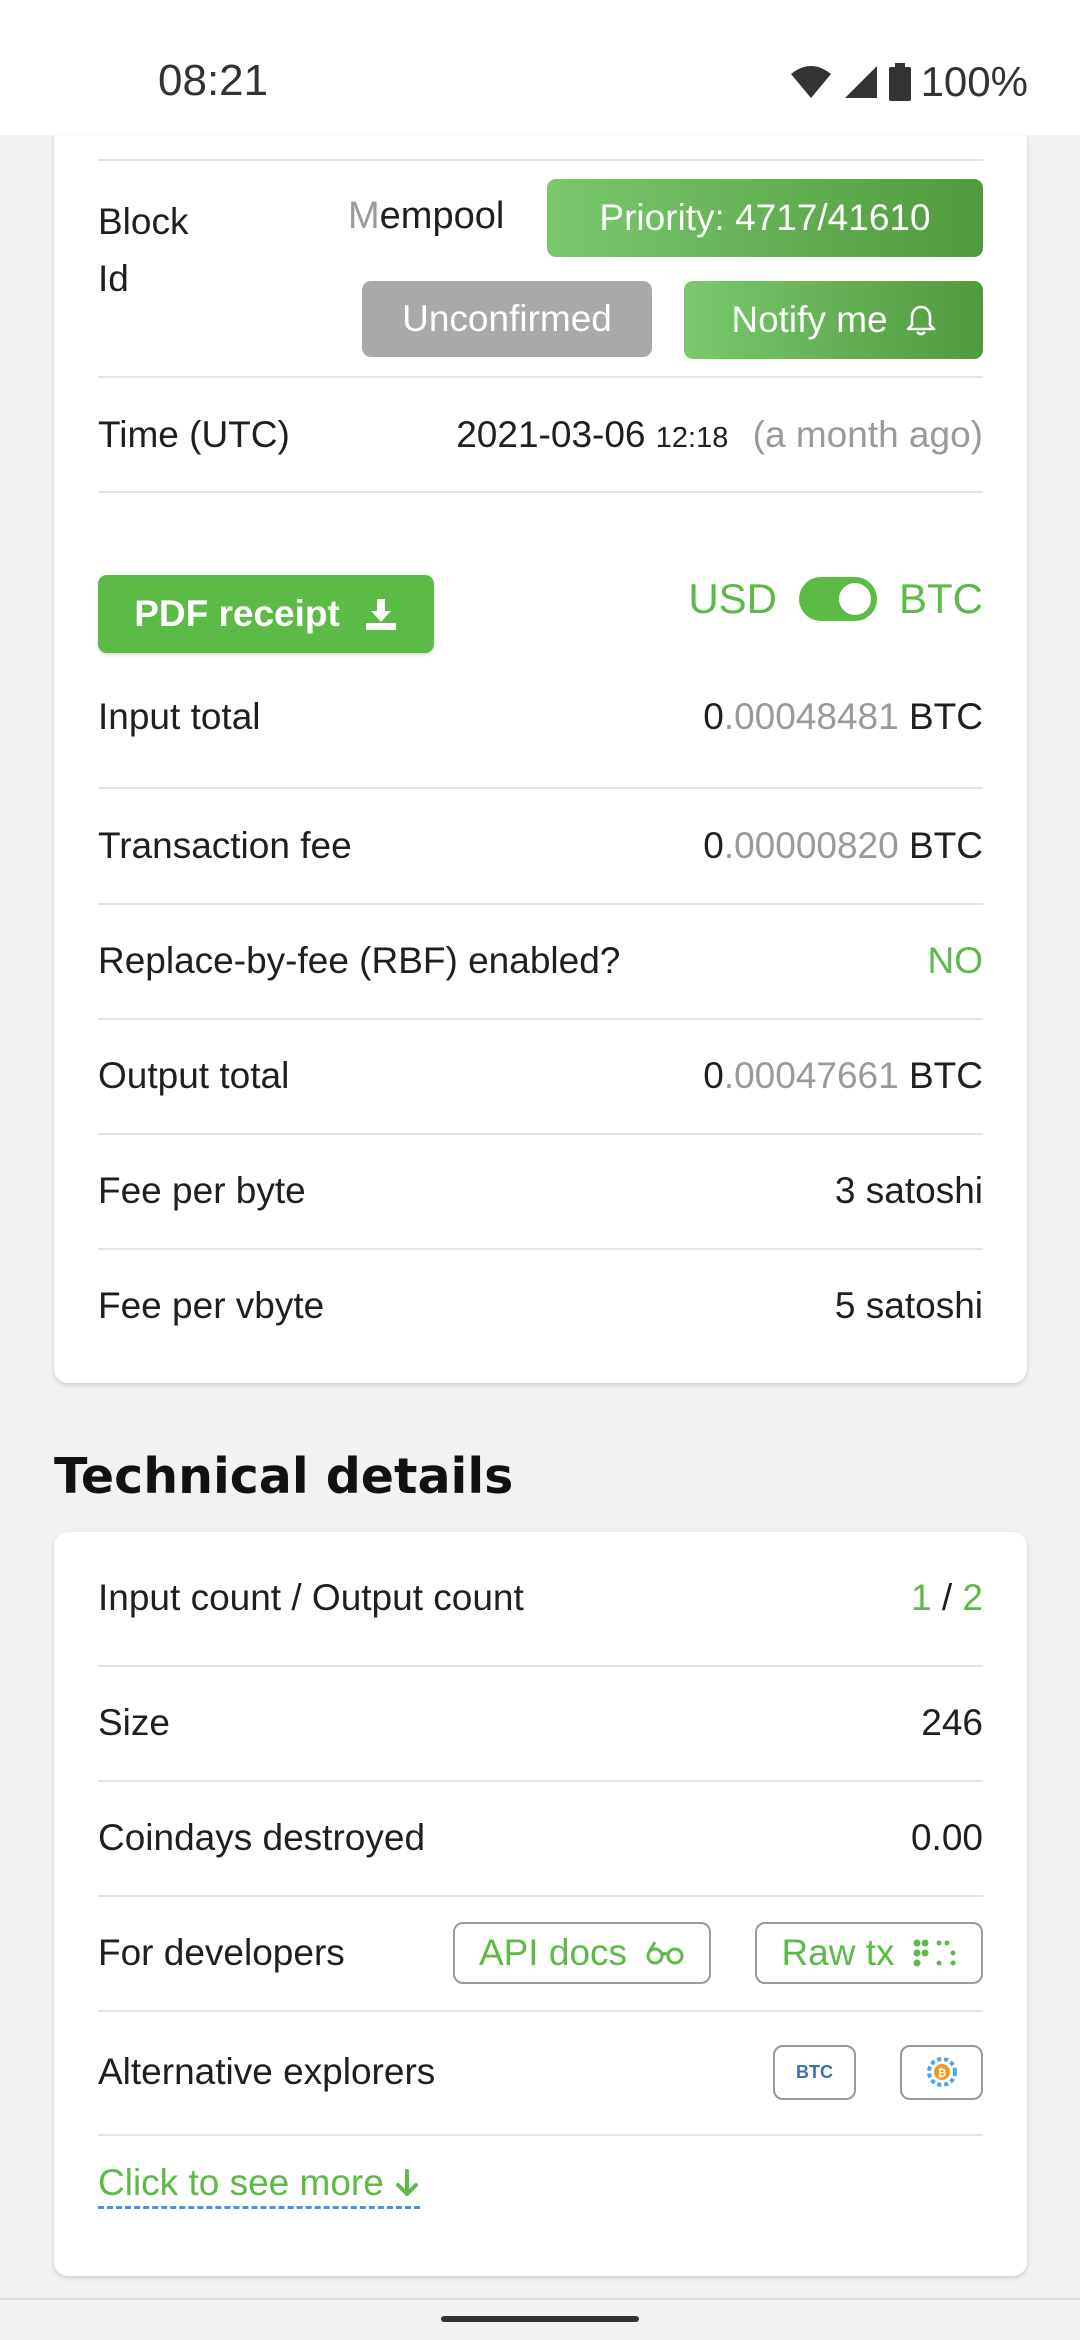  What do you see at coordinates (809, 319) in the screenshot?
I see `notify-me-label: Notify me` at bounding box center [809, 319].